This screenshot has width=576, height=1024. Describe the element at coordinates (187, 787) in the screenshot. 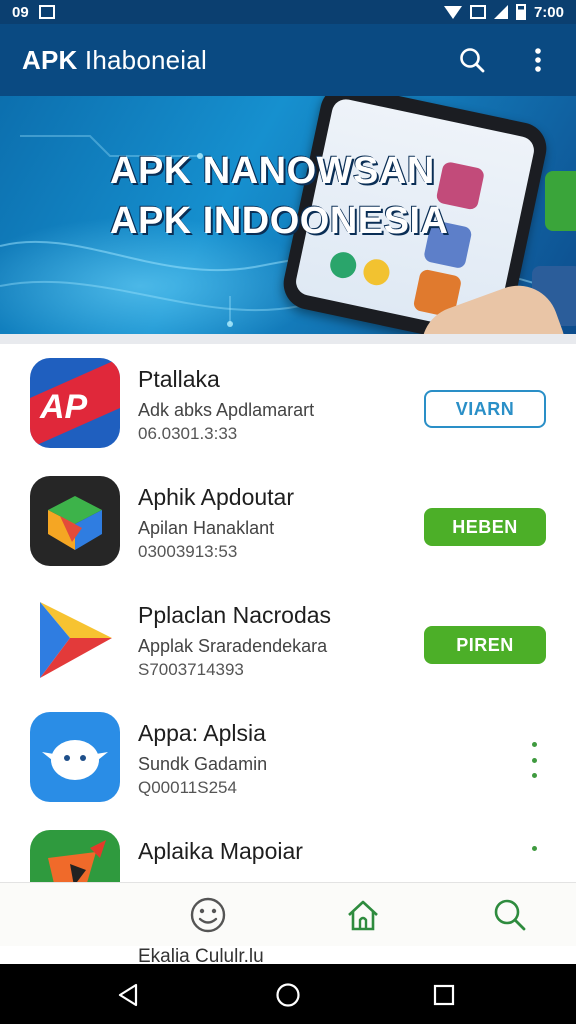

I see `app-size: Q00011S254` at that location.